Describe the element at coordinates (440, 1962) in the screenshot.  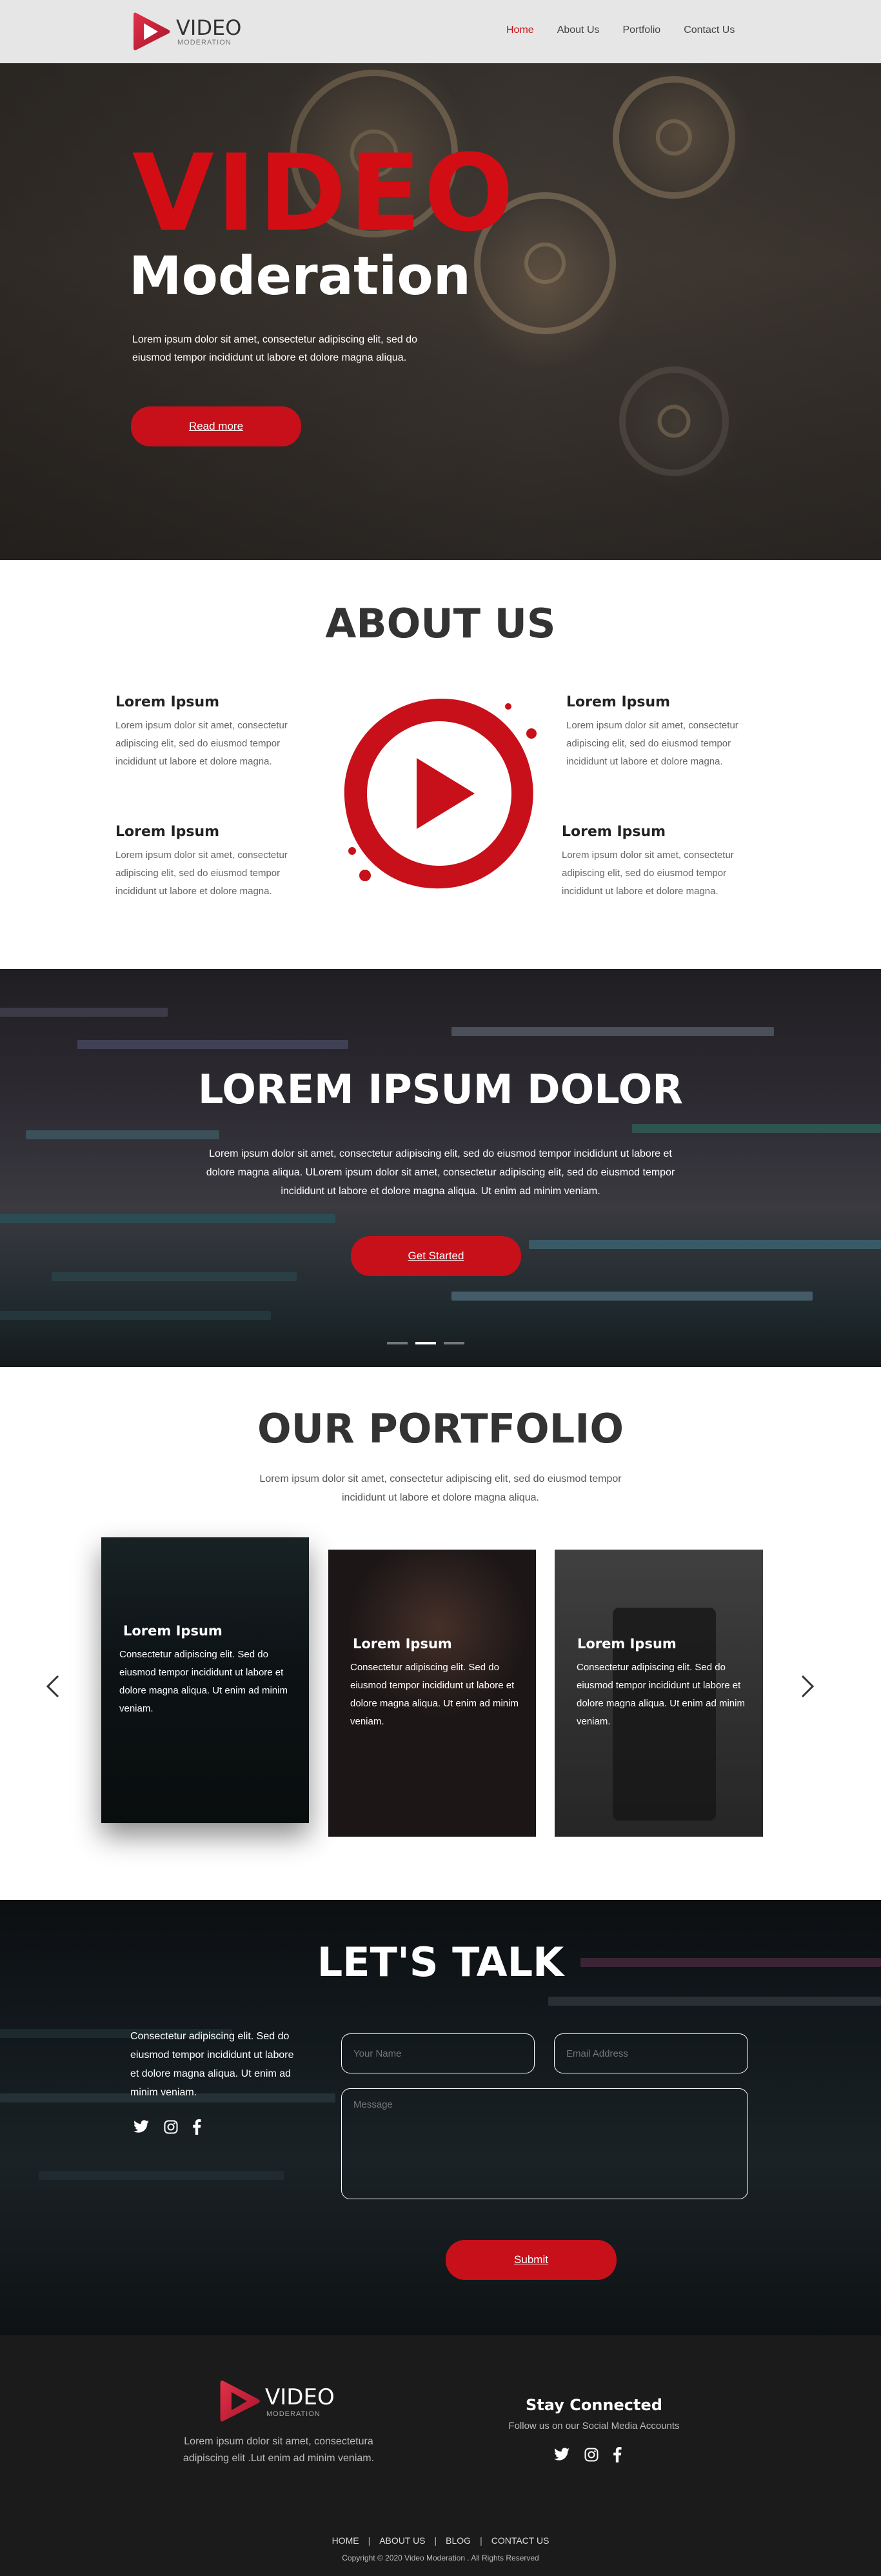
I see `contact-title: LET'S TALK` at that location.